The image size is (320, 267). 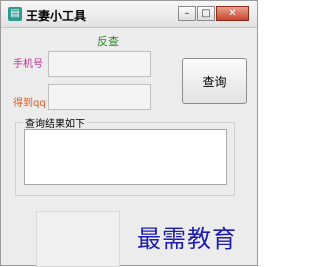 What do you see at coordinates (55, 122) in the screenshot?
I see `results-title: 查询结果如下` at bounding box center [55, 122].